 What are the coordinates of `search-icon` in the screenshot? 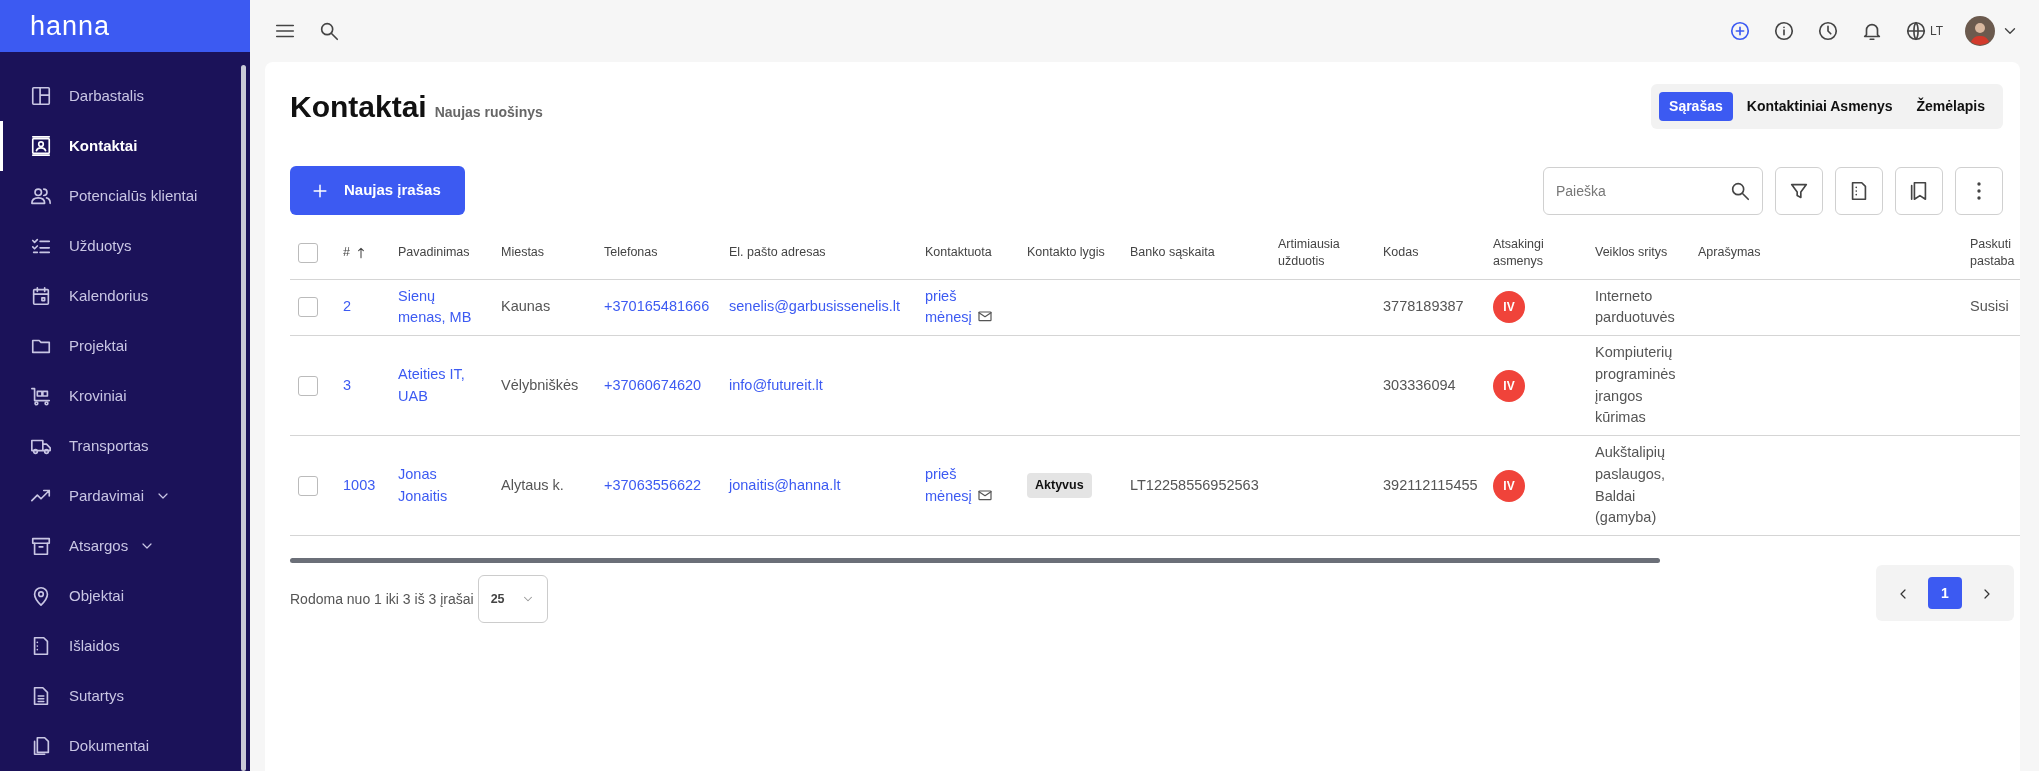 It's located at (329, 31).